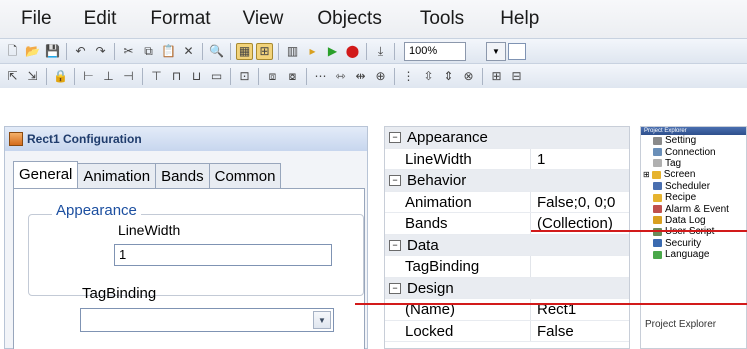 Image resolution: width=747 pixels, height=349 pixels. I want to click on center-vertical-icon: ⊟, so click(516, 76).